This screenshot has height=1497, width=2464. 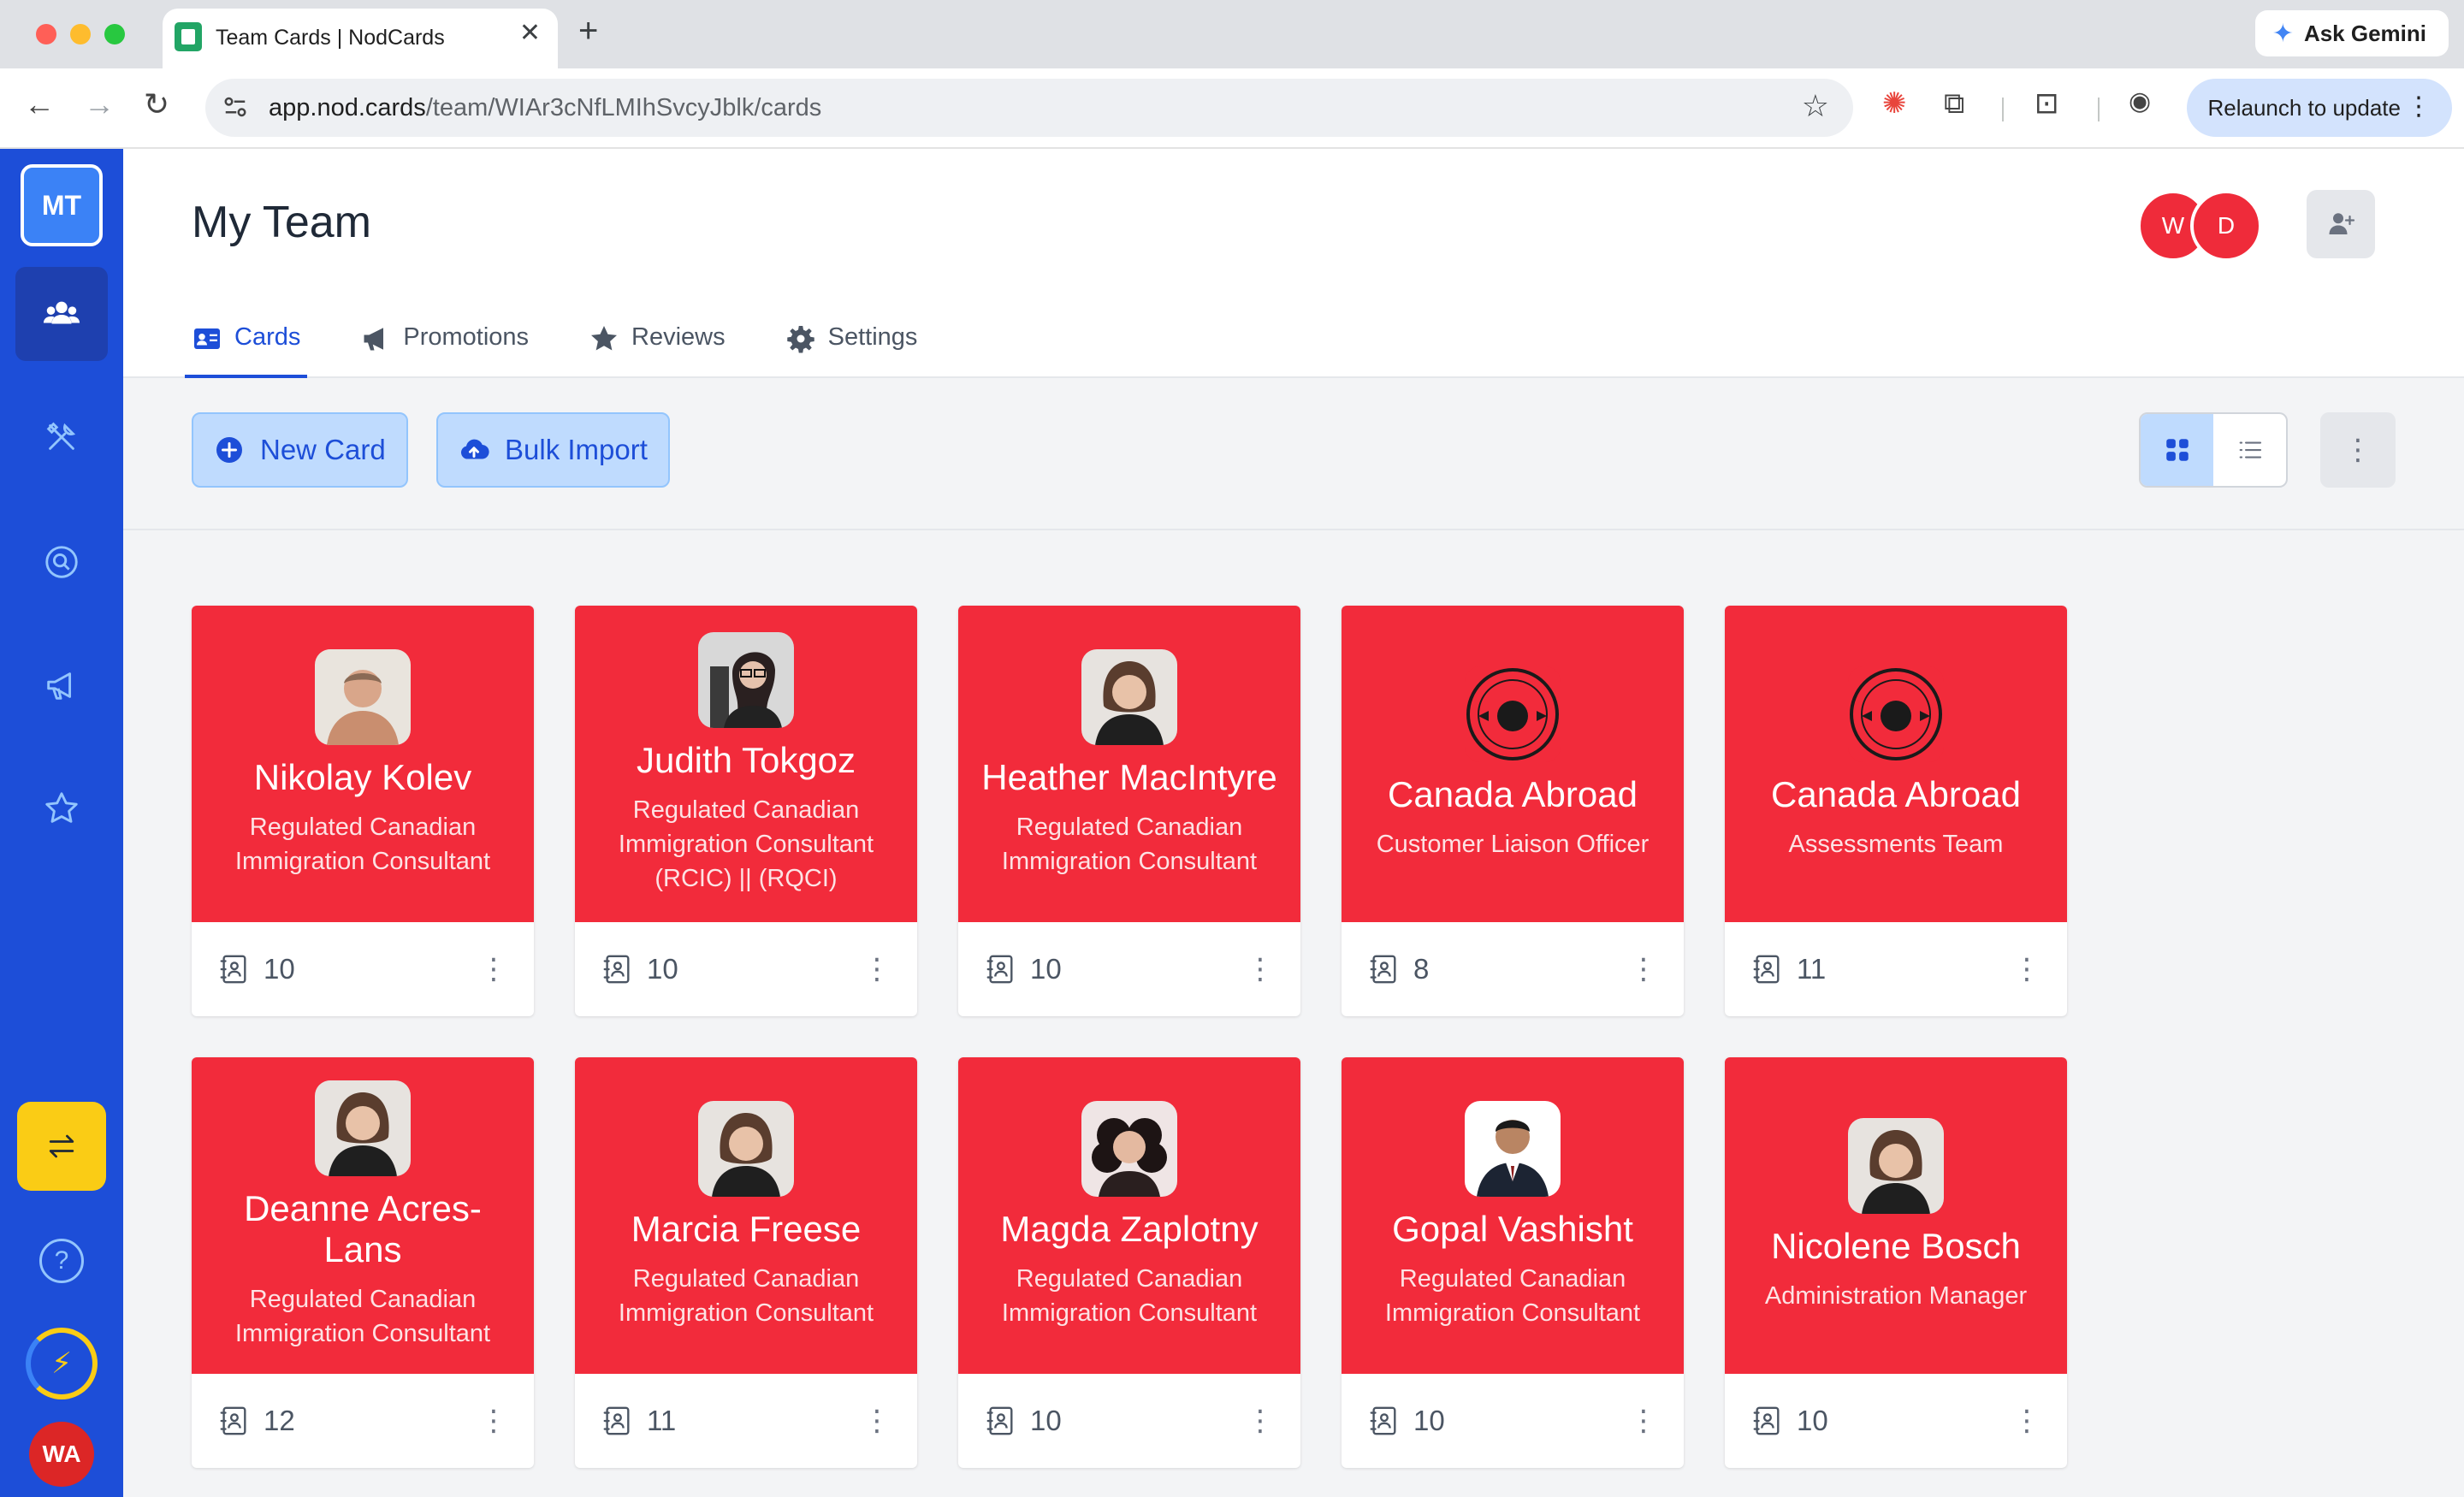 I want to click on woman-curly-portrait-icon, so click(x=1129, y=1149).